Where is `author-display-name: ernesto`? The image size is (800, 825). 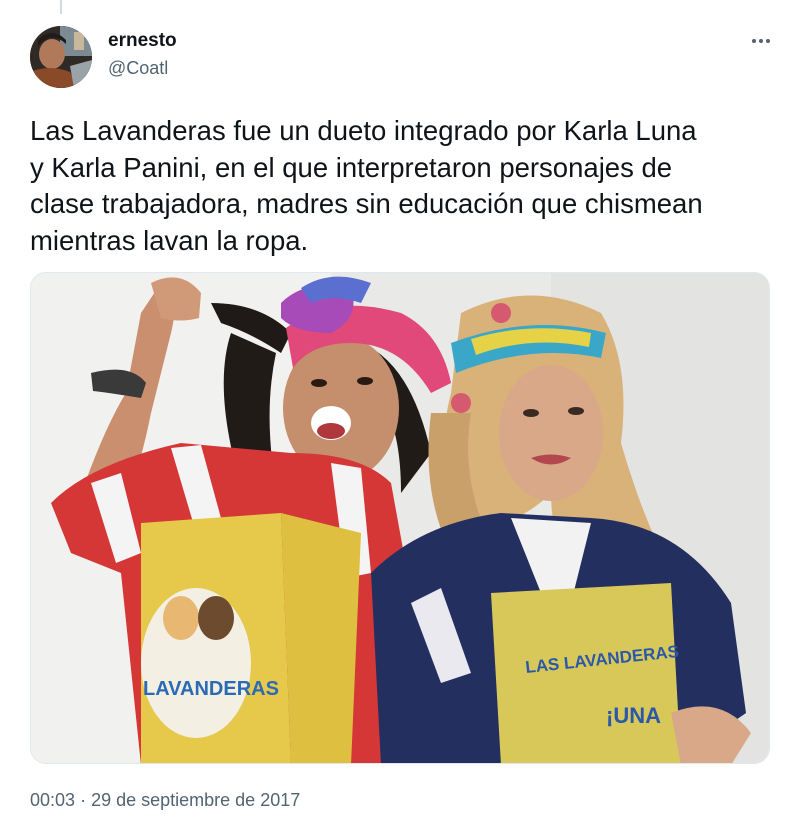
author-display-name: ernesto is located at coordinates (142, 41).